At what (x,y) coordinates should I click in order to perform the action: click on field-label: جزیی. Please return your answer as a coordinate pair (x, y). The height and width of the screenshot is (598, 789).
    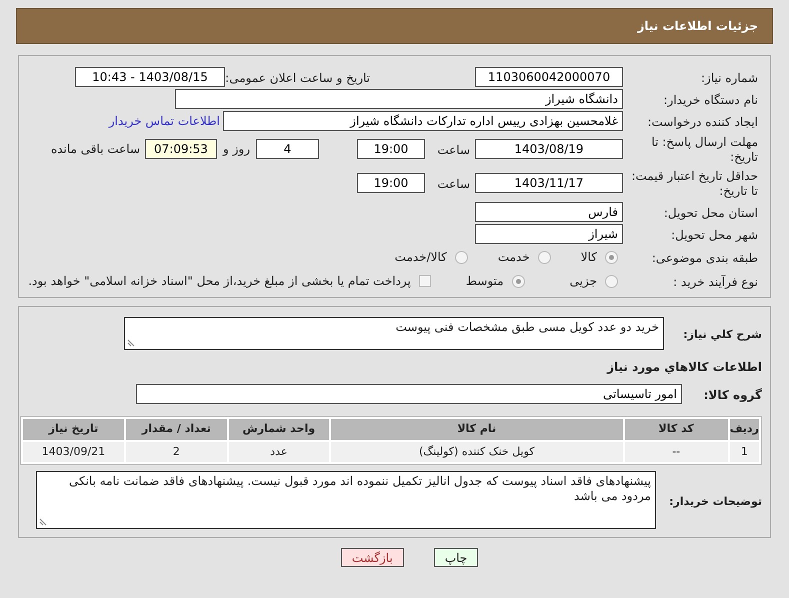
    Looking at the image, I should click on (583, 281).